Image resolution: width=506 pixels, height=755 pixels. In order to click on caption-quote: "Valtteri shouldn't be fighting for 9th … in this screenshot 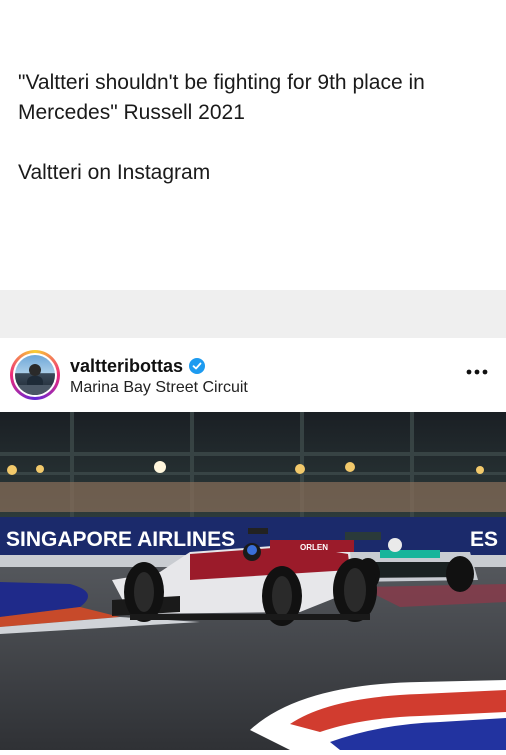, I will do `click(221, 97)`.